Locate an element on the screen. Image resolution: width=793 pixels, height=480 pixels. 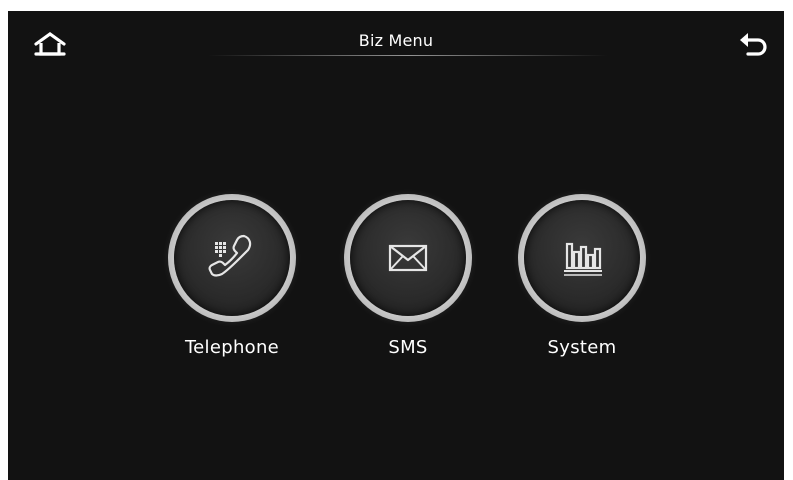
telephone-label: Telephone is located at coordinates (232, 347).